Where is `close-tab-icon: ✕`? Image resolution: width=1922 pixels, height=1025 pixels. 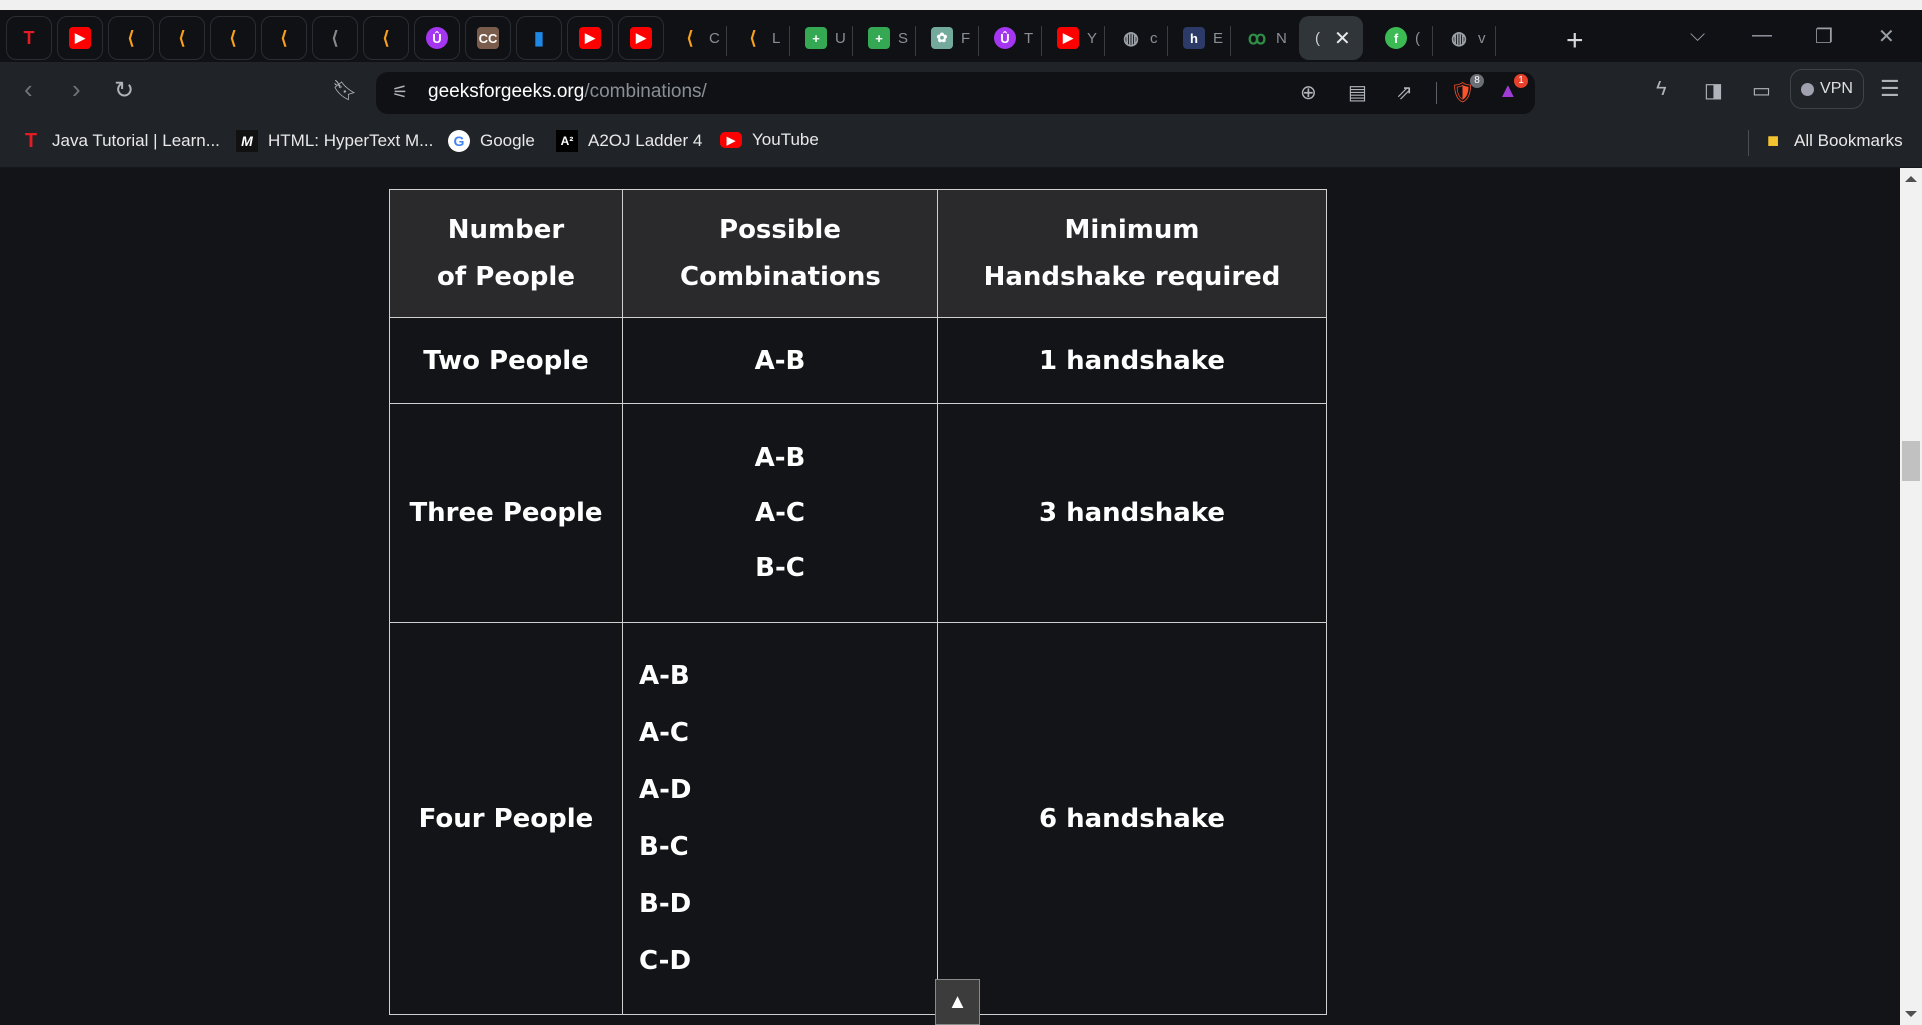
close-tab-icon: ✕ is located at coordinates (1342, 38).